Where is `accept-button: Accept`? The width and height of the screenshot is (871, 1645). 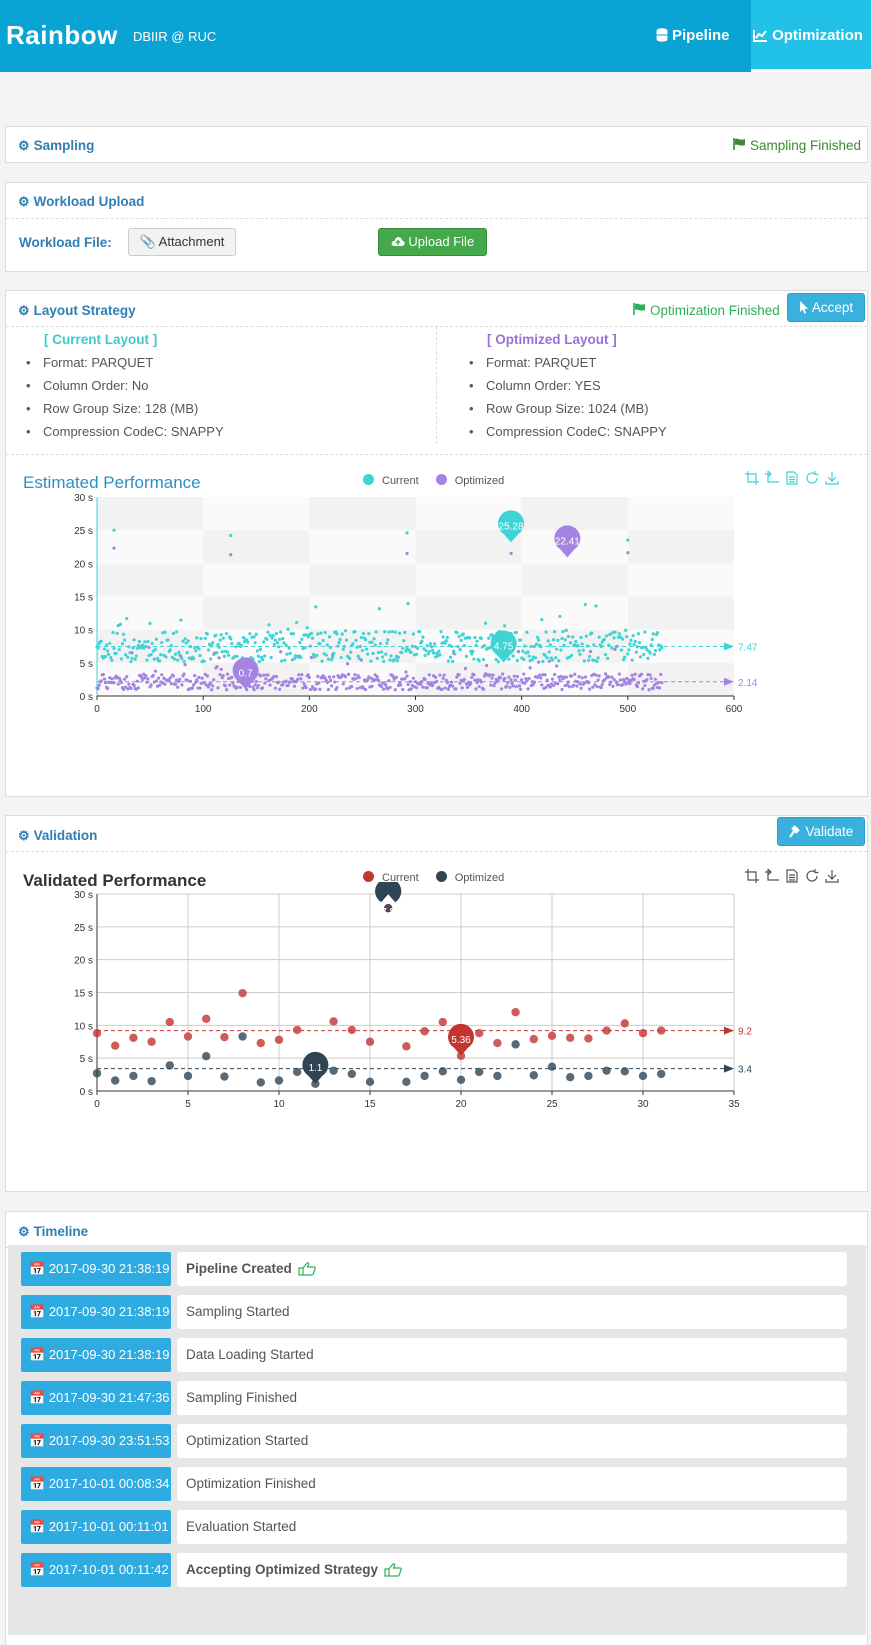 accept-button: Accept is located at coordinates (826, 307).